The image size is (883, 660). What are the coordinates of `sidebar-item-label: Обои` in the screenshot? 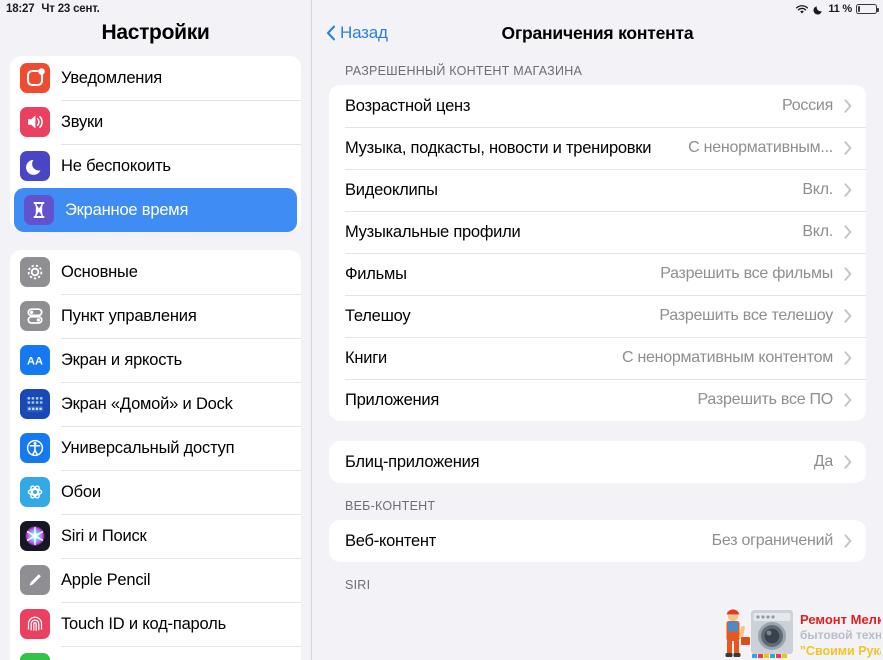 It's located at (81, 491).